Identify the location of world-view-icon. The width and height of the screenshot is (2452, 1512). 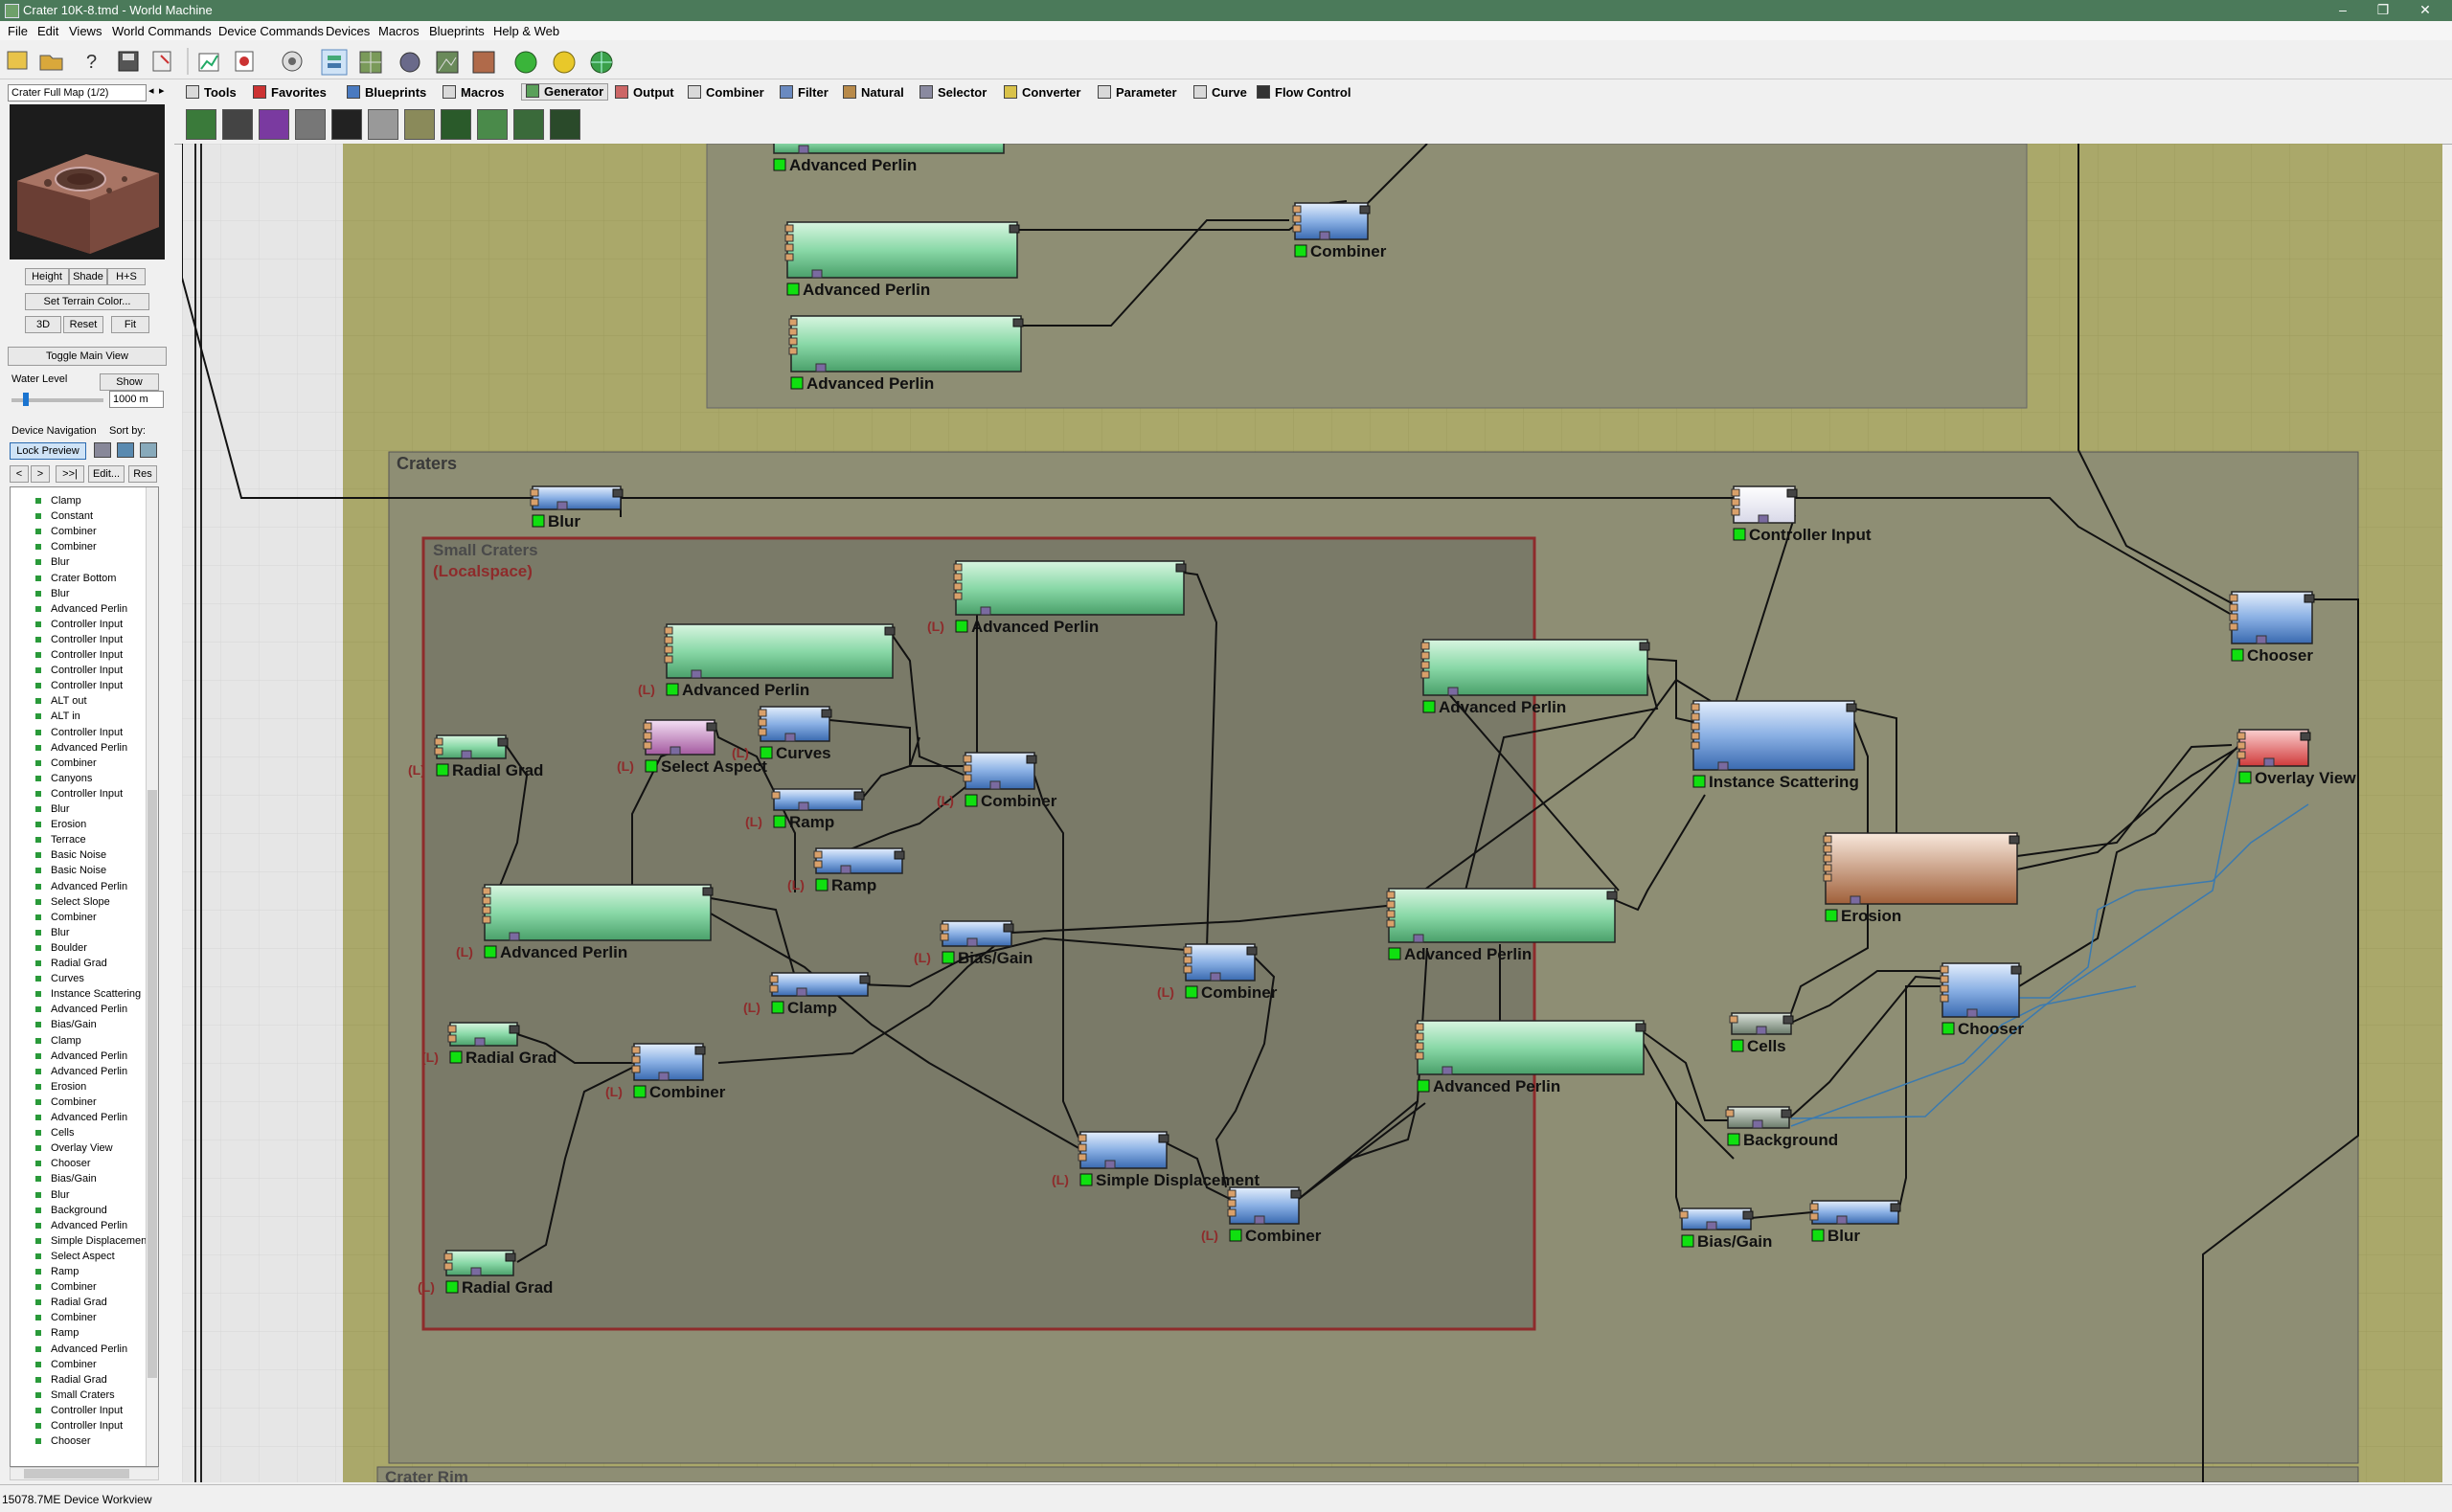
(409, 62).